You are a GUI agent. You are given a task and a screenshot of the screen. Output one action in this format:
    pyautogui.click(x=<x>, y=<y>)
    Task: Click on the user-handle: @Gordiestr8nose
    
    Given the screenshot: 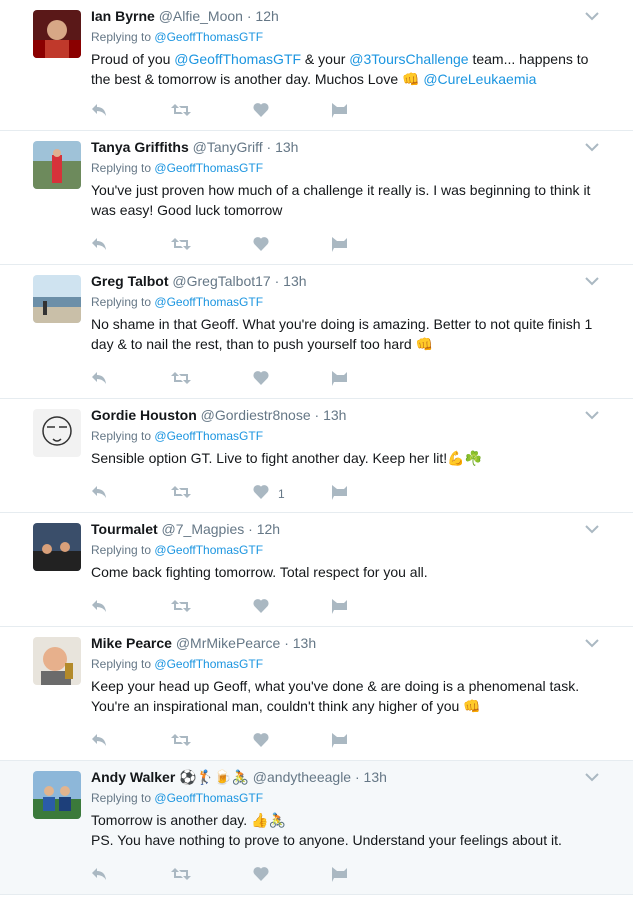 What is the action you would take?
    pyautogui.click(x=256, y=415)
    